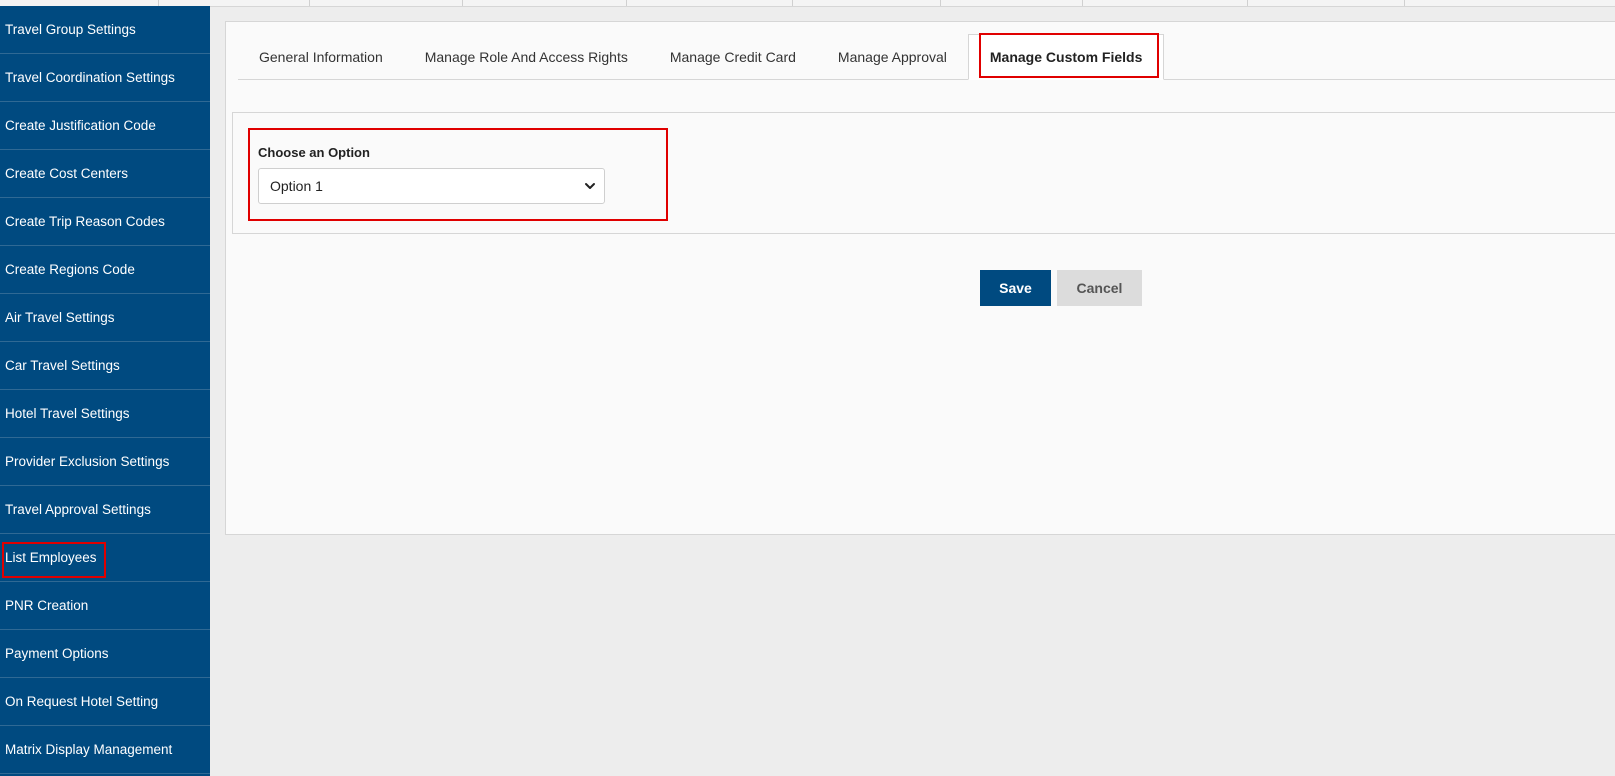  I want to click on sidebar-item-create-regions-code: Create Regions Code, so click(105, 270).